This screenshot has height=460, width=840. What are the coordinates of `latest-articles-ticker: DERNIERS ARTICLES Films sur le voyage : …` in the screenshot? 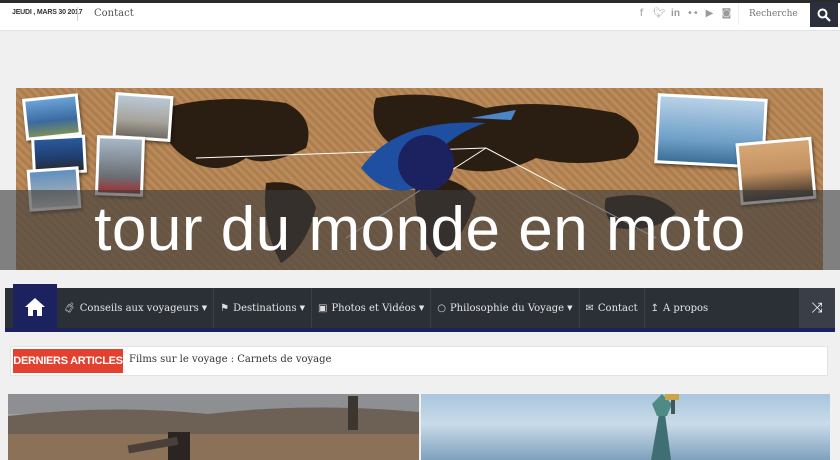 It's located at (419, 361).